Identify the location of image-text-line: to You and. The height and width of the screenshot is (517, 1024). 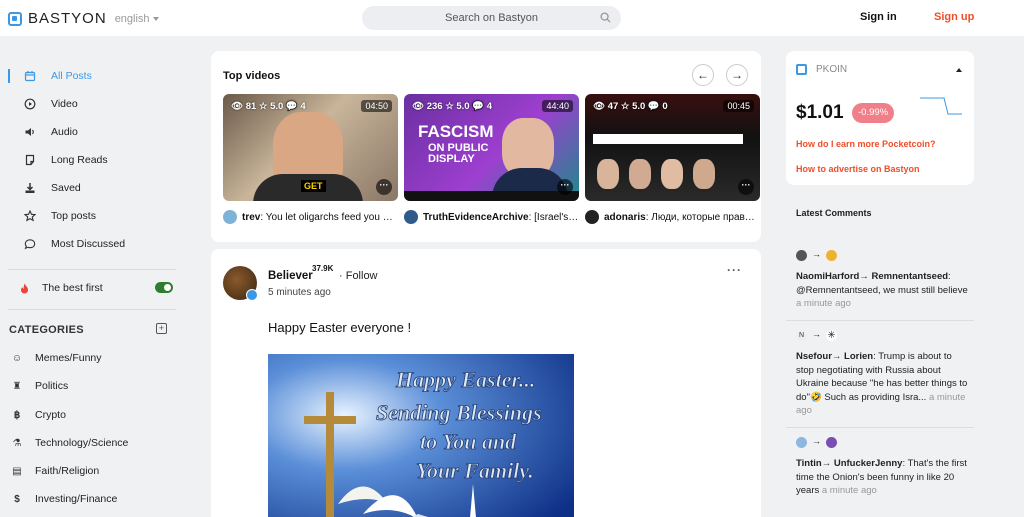
(468, 441).